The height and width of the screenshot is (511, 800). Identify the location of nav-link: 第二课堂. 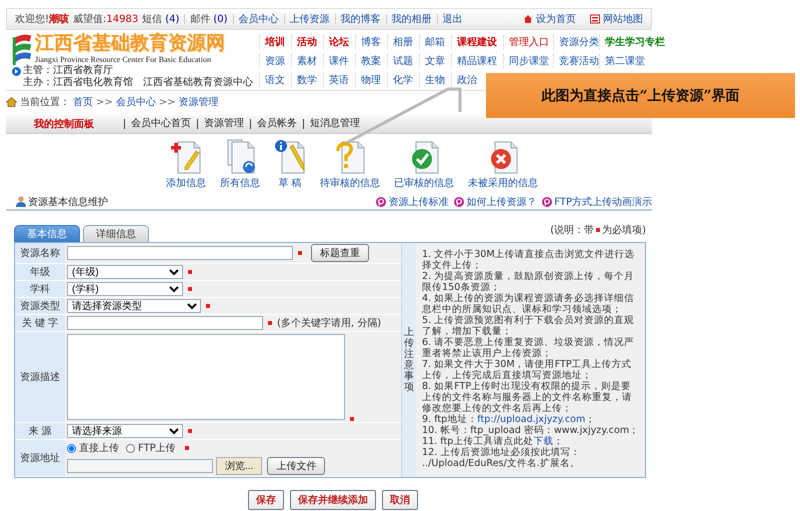
(622, 61).